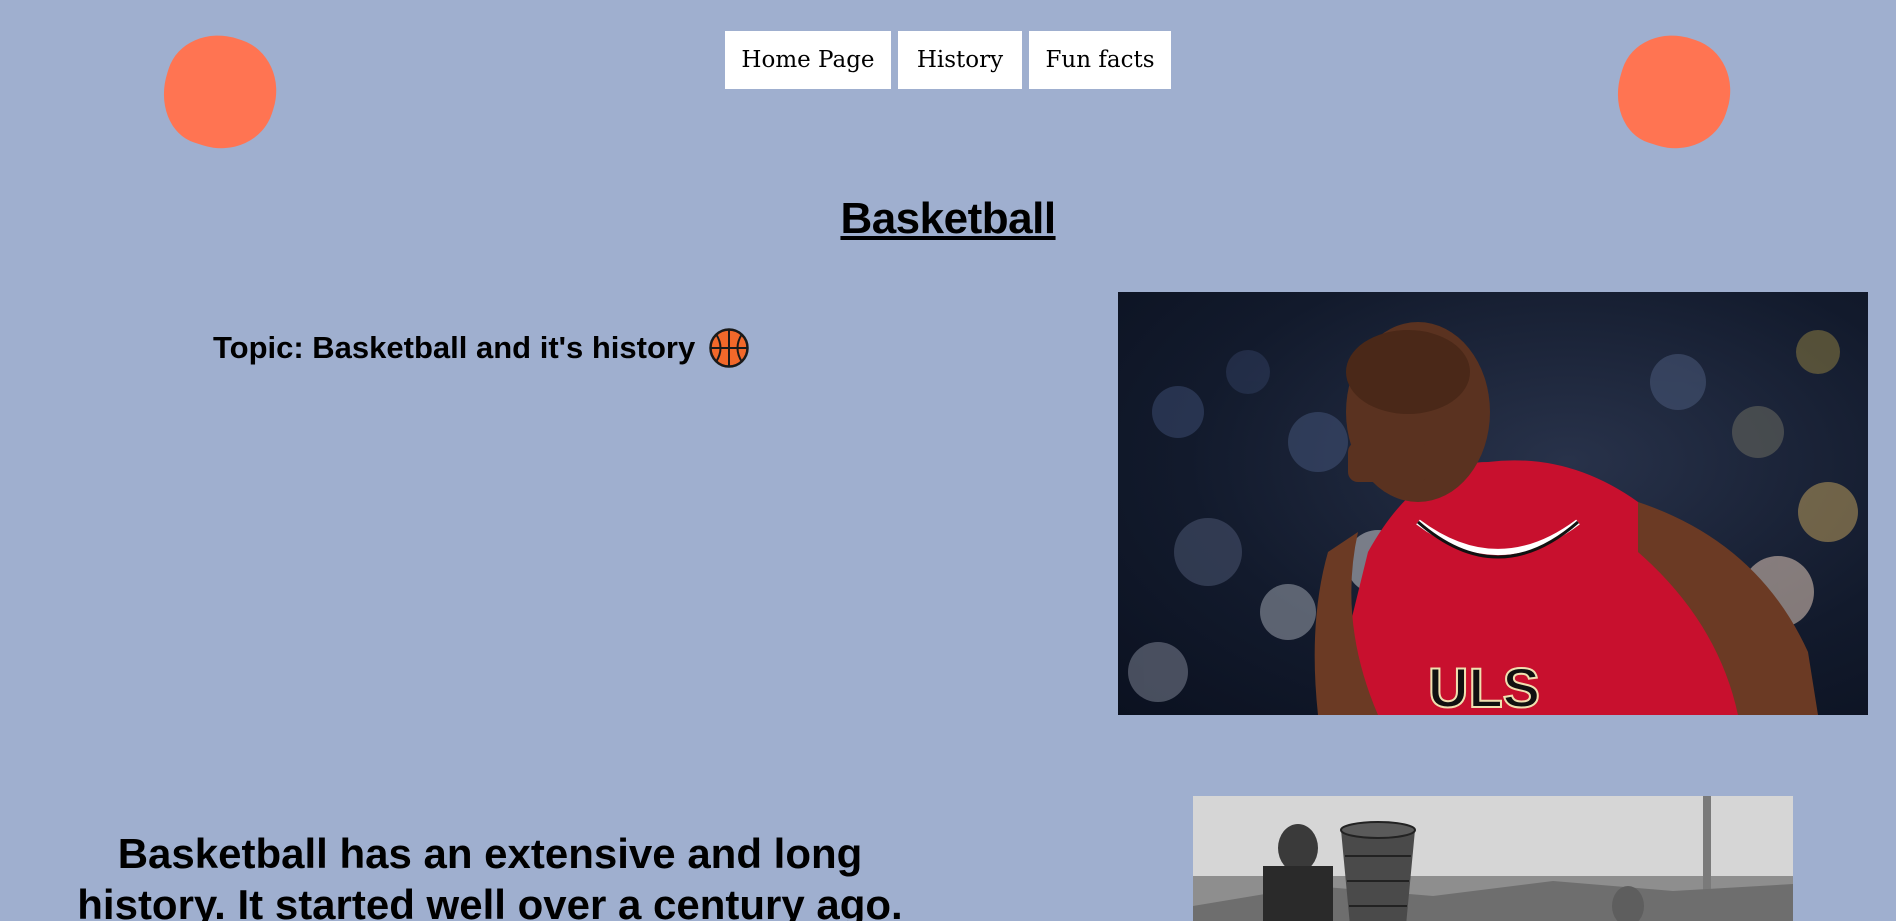 This screenshot has height=921, width=1896. Describe the element at coordinates (1674, 92) in the screenshot. I see `decorative-blob-right` at that location.